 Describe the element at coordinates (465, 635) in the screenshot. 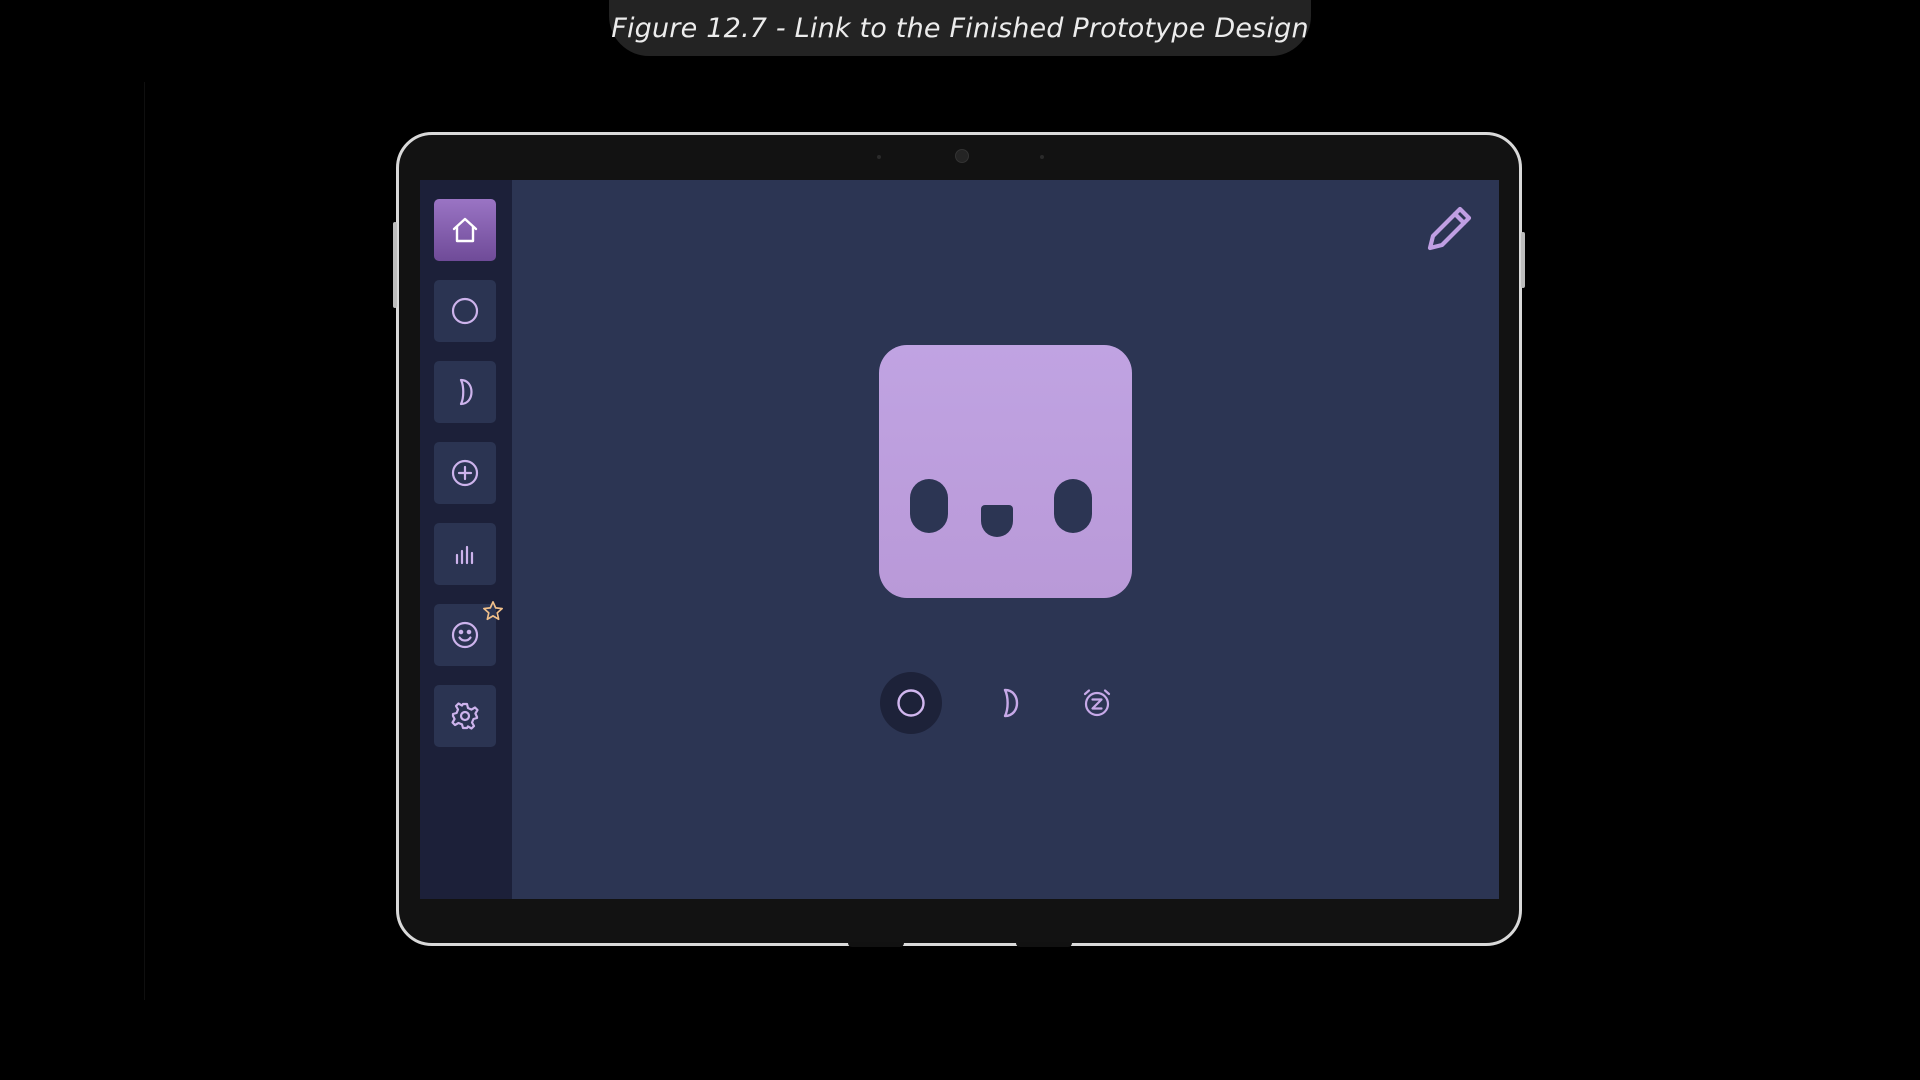

I see `smiley-icon` at that location.